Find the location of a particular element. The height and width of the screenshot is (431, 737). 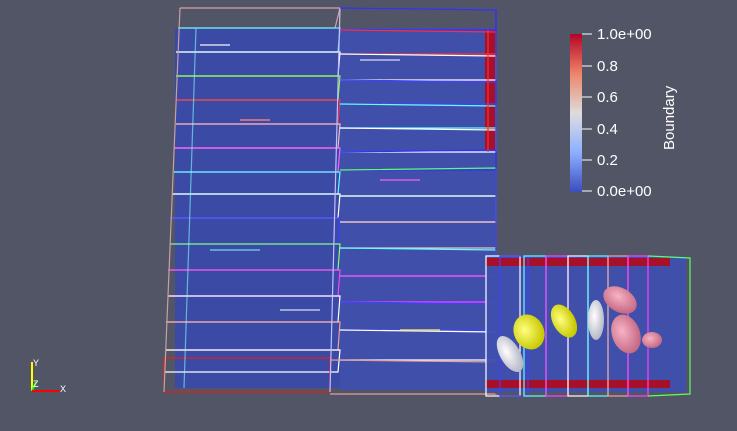

colorbar-tick-label: 0.6 is located at coordinates (607, 97).